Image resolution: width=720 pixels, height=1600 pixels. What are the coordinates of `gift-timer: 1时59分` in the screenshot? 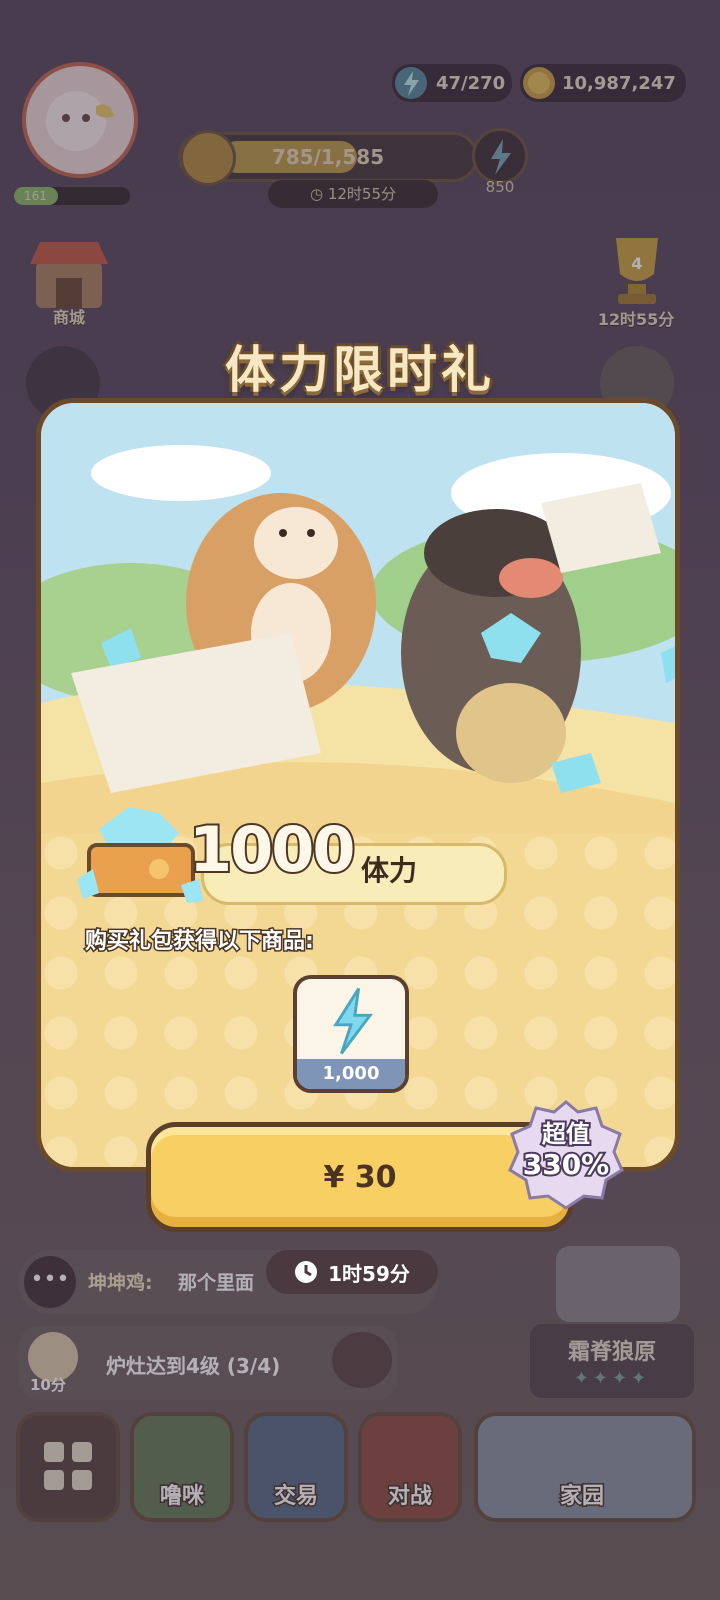 It's located at (352, 1272).